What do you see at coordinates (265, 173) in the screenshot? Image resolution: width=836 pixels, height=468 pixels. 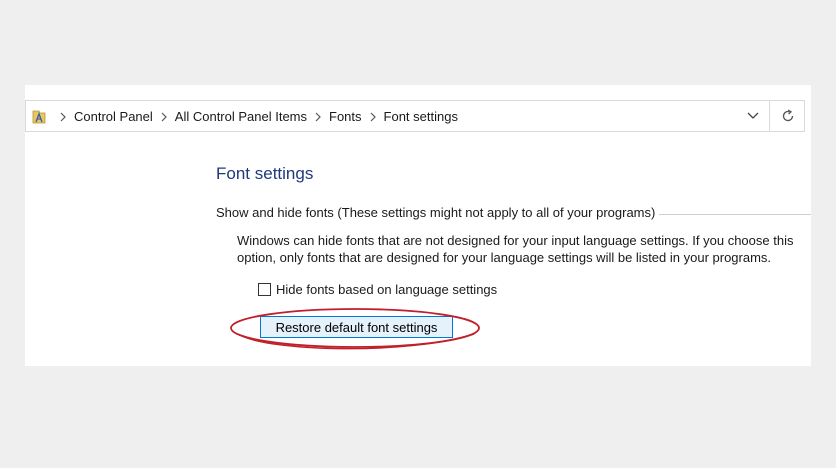 I see `page-title: Font settings` at bounding box center [265, 173].